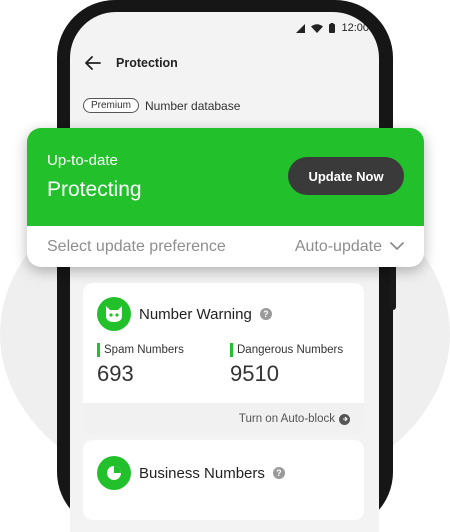 Image resolution: width=450 pixels, height=532 pixels. I want to click on database-label: Number database, so click(193, 105).